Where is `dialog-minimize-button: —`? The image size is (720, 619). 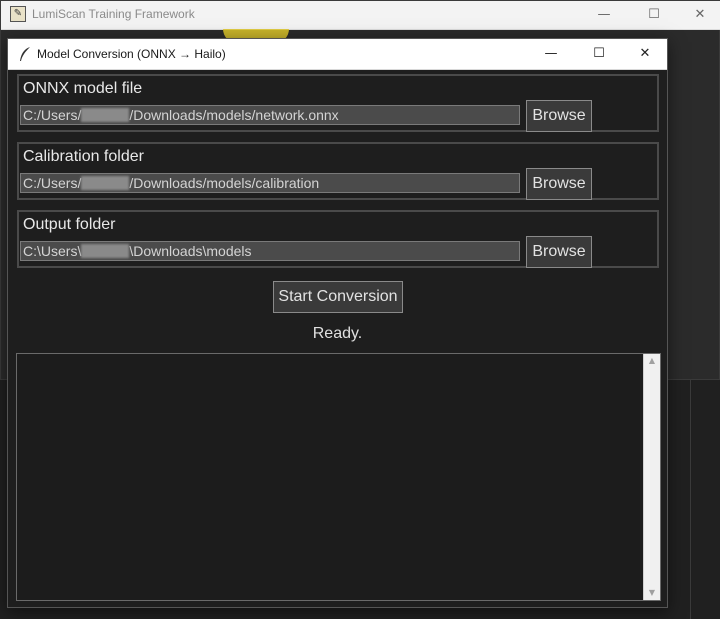 dialog-minimize-button: — is located at coordinates (551, 54).